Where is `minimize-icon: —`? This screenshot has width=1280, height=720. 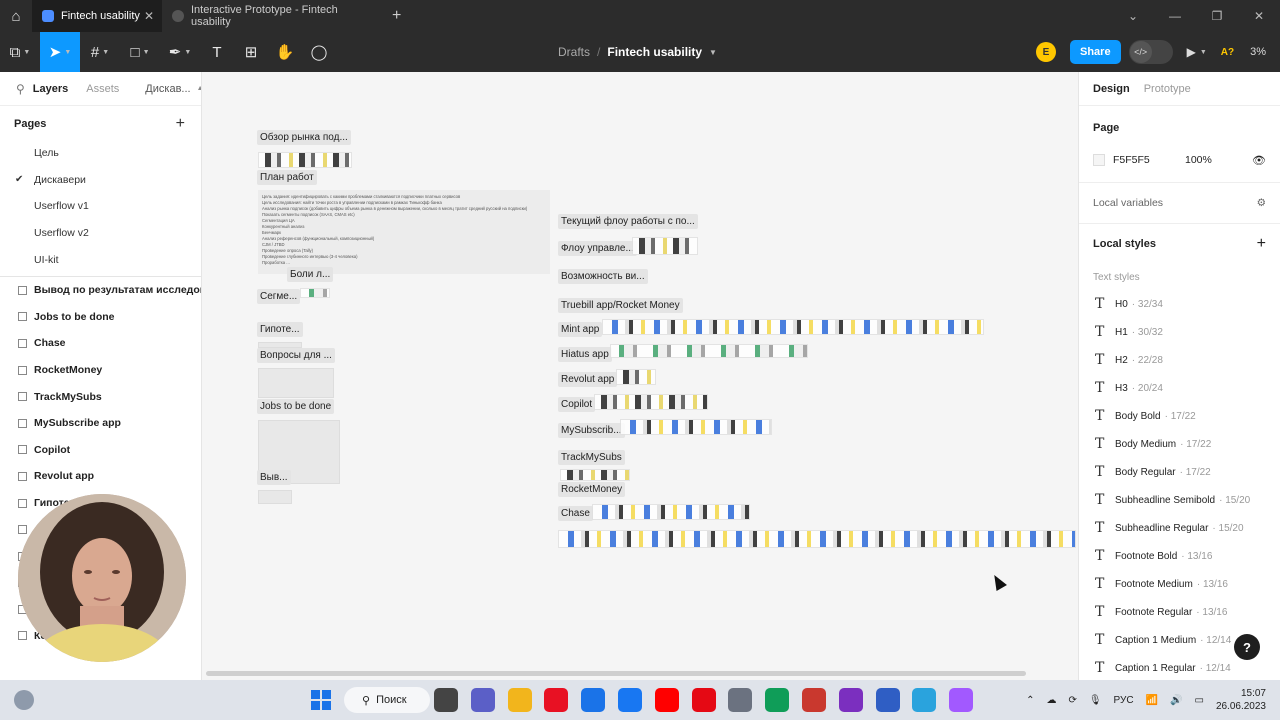
minimize-icon: — is located at coordinates (1175, 16).